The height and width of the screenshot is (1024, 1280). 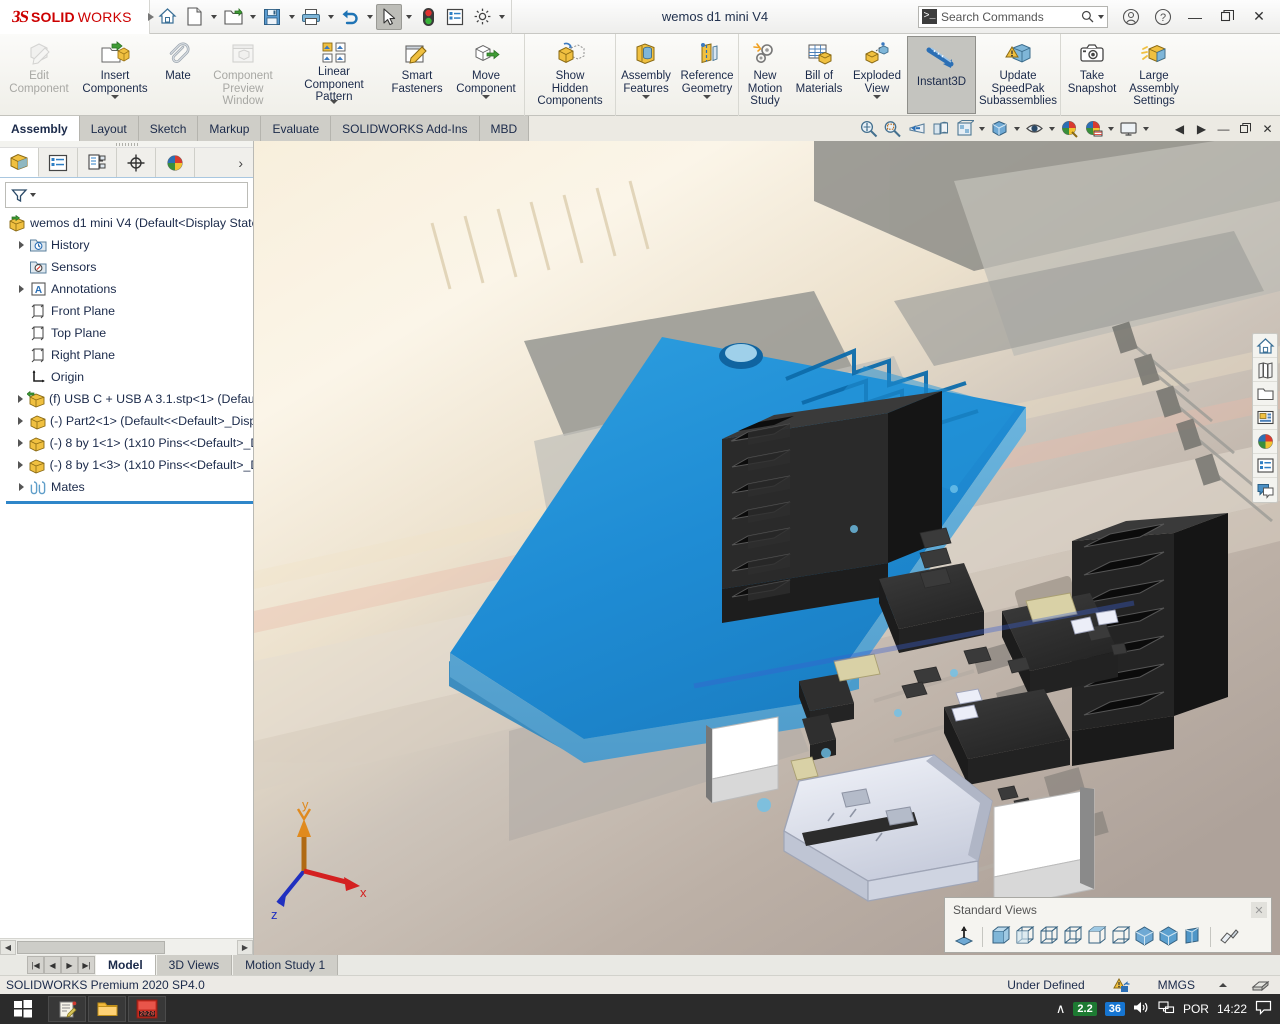 What do you see at coordinates (129, 377) in the screenshot?
I see `tree-item-origin: Origin` at bounding box center [129, 377].